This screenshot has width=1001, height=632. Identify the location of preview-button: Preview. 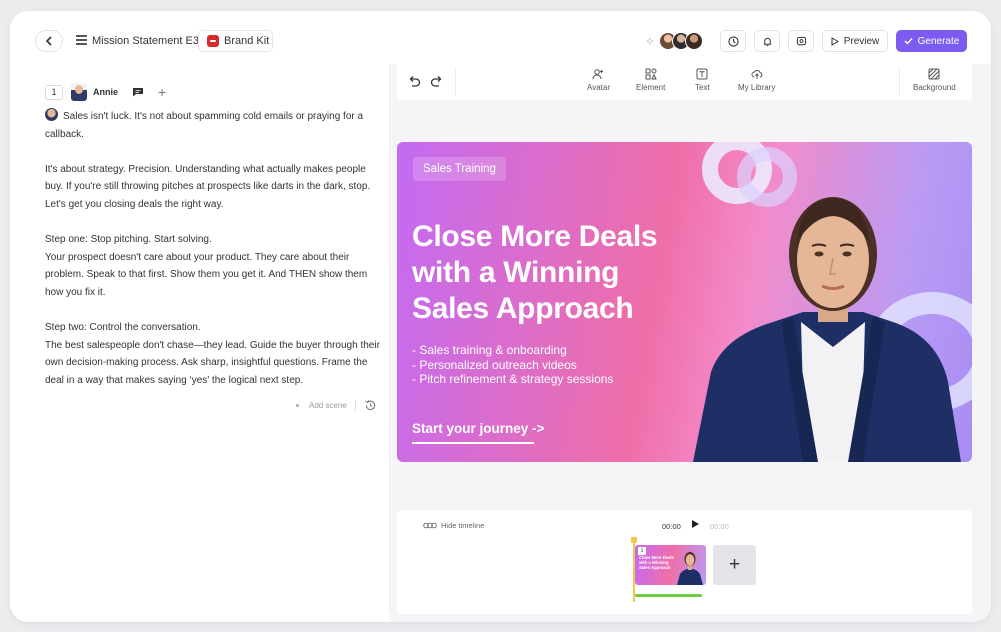
(855, 41).